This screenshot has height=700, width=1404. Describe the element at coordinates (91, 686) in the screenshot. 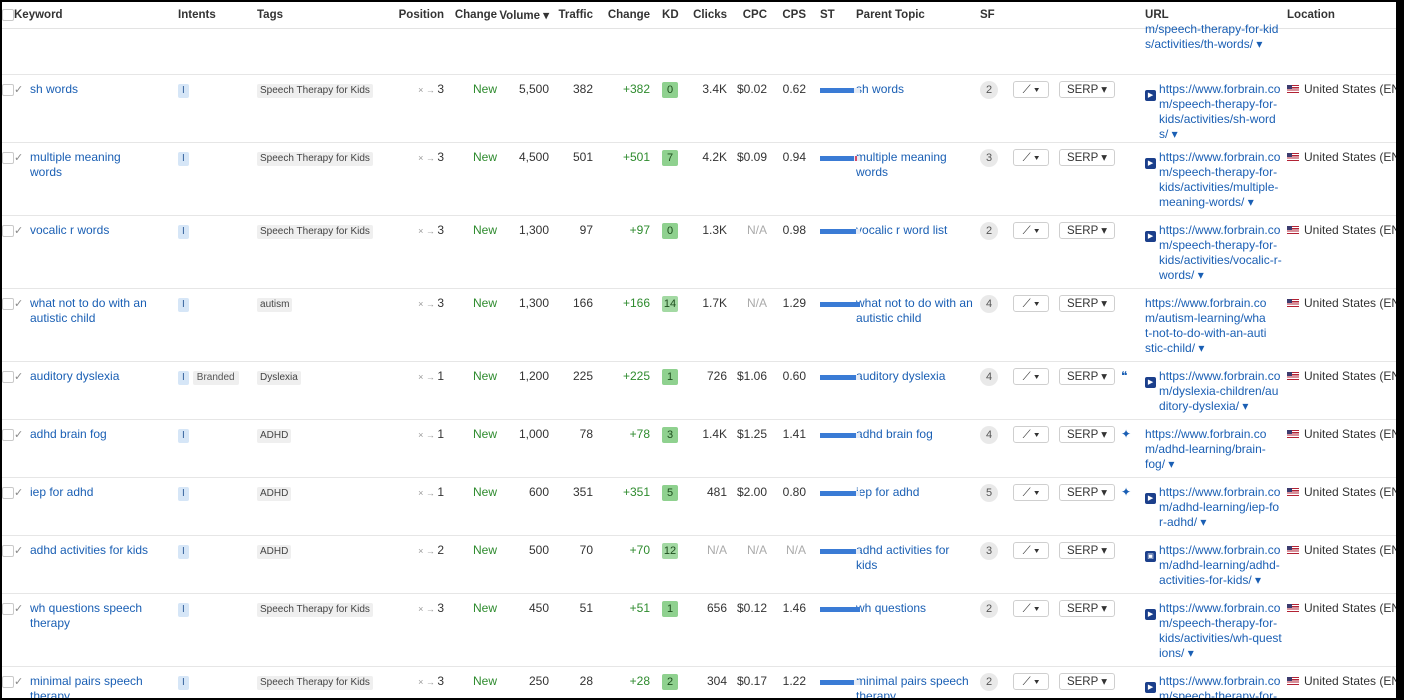

I see `keyword-link: minimal pairs speech therapy` at that location.